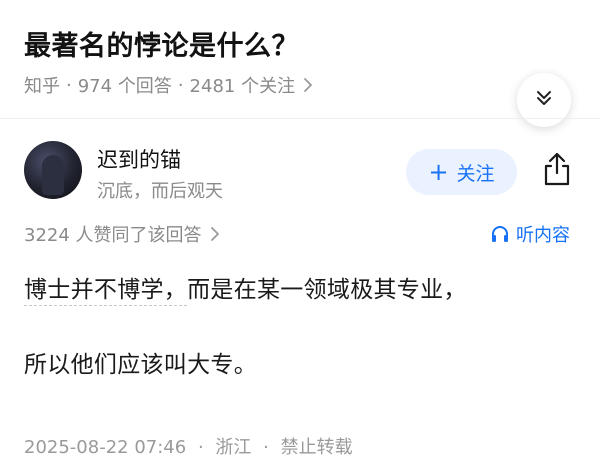  Describe the element at coordinates (316, 447) in the screenshot. I see `copyright-label: 禁止转载` at that location.